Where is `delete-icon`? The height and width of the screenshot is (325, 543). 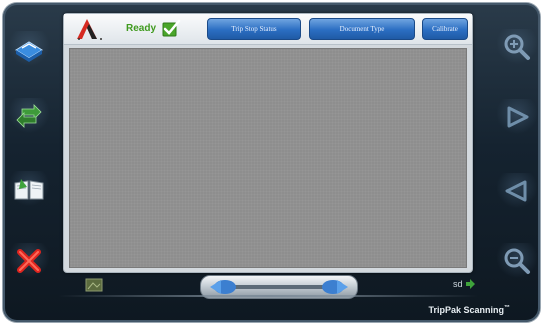 delete-icon is located at coordinates (29, 261).